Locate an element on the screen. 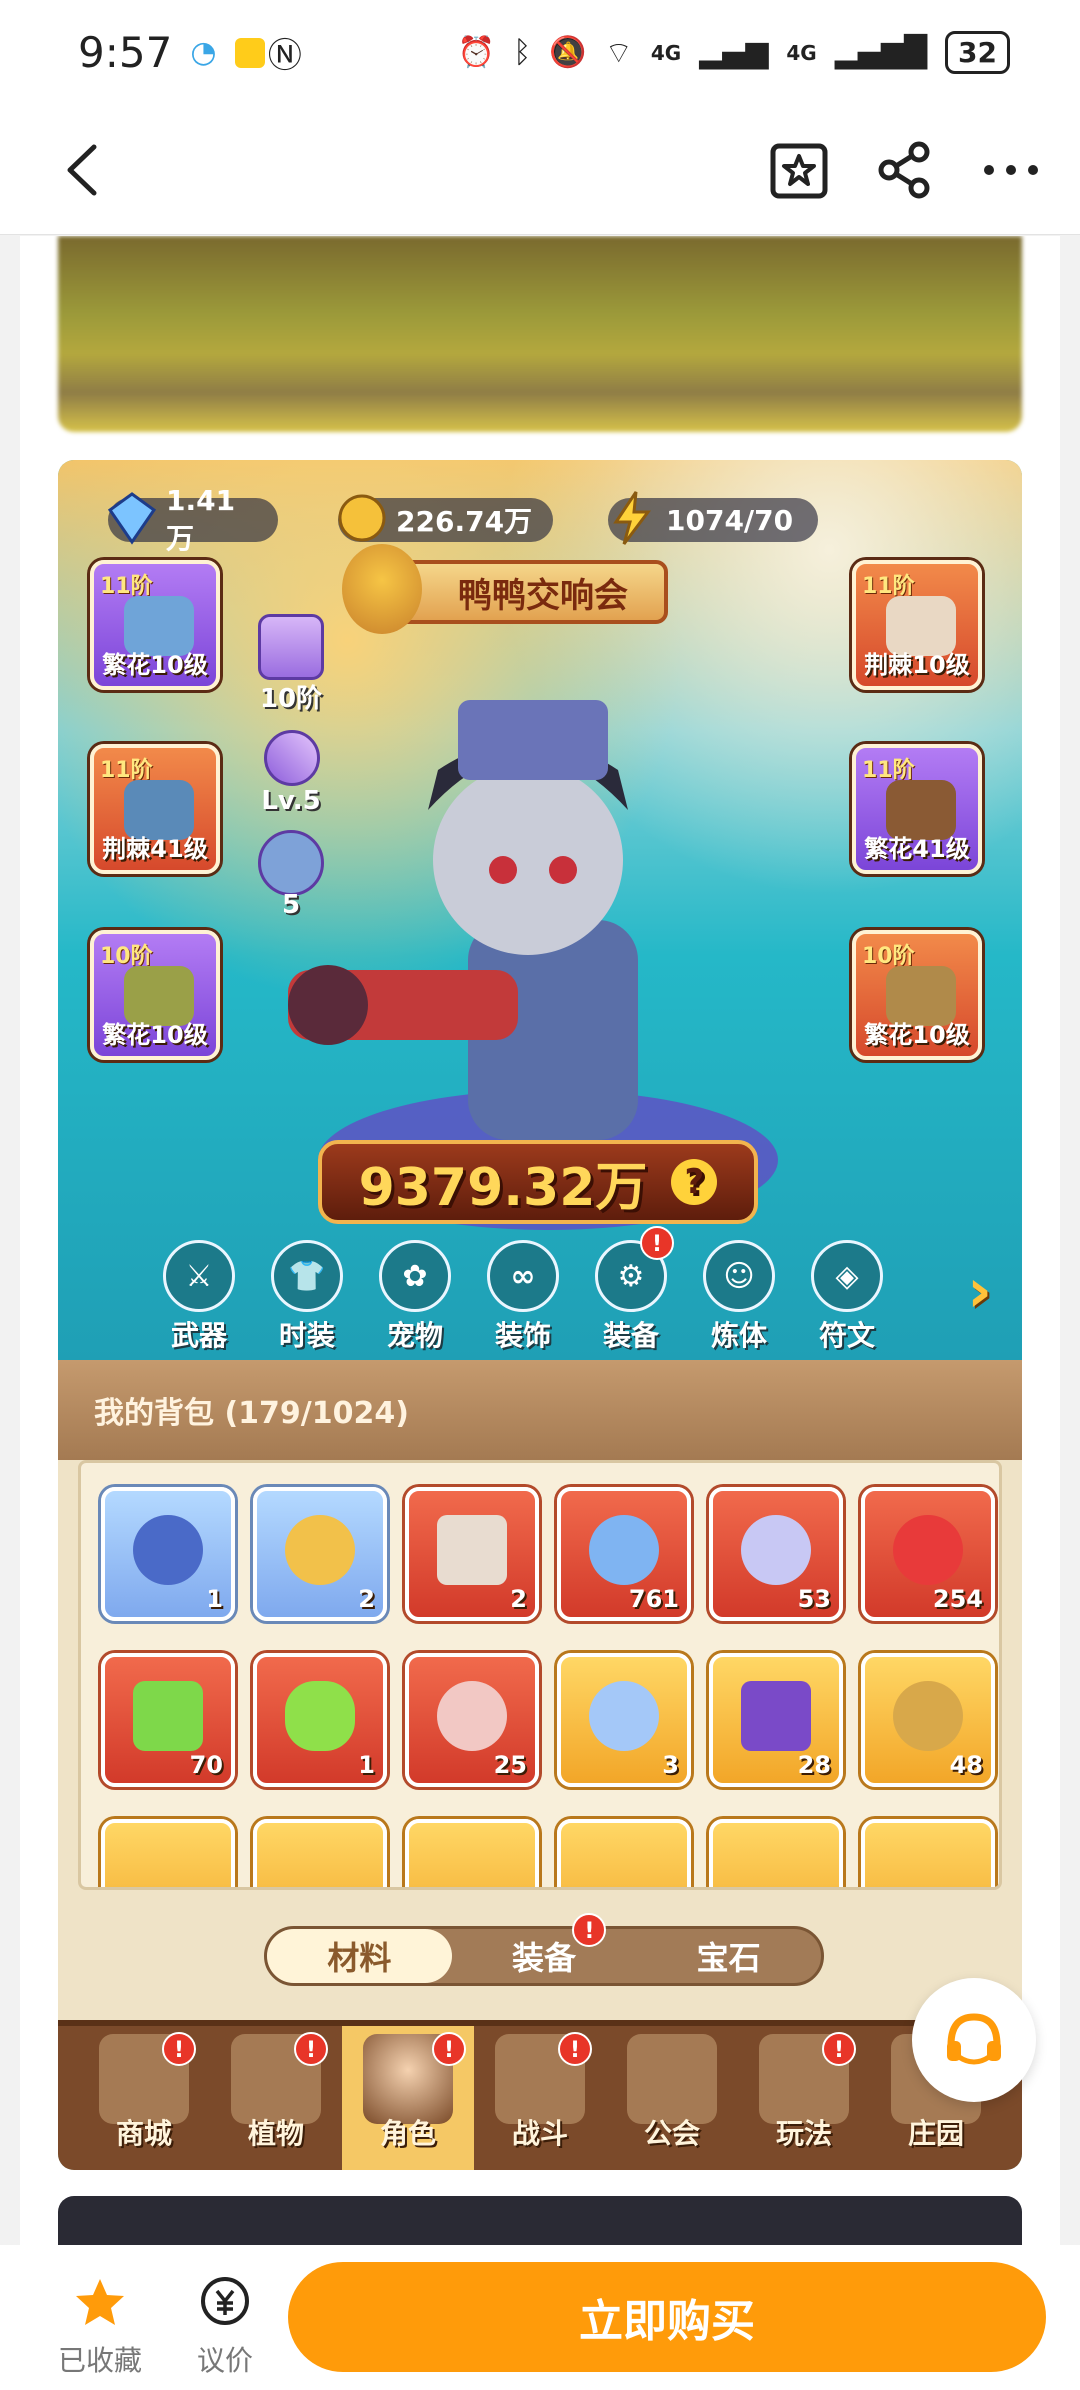 The width and height of the screenshot is (1080, 2390). menu-label: 装备 is located at coordinates (630, 1335).